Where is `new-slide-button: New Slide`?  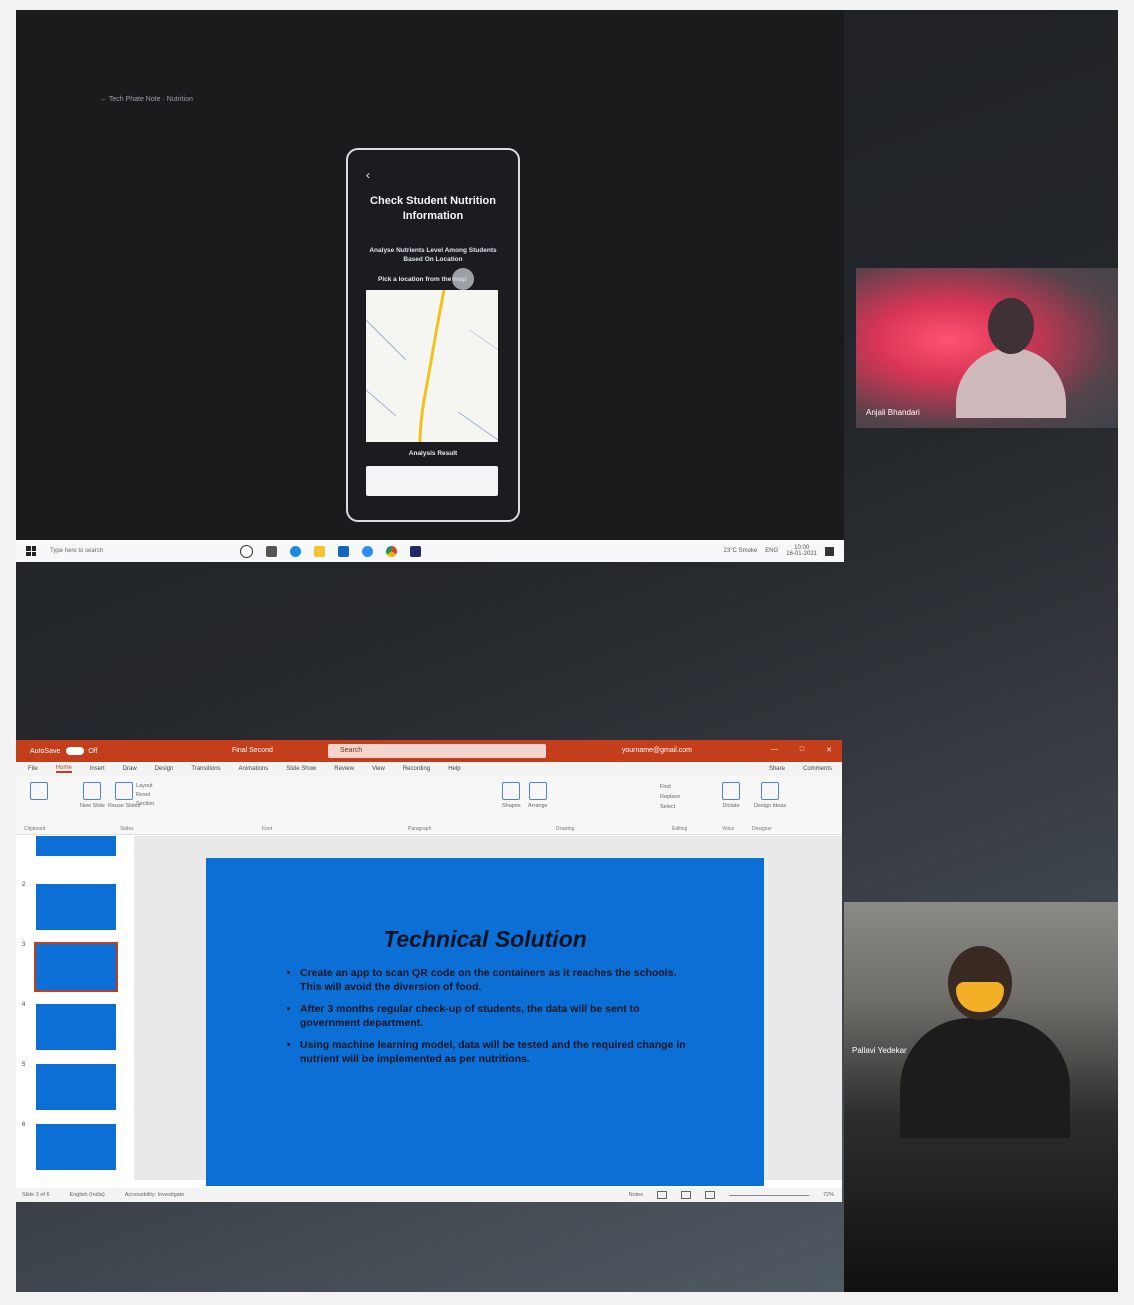 new-slide-button: New Slide is located at coordinates (92, 795).